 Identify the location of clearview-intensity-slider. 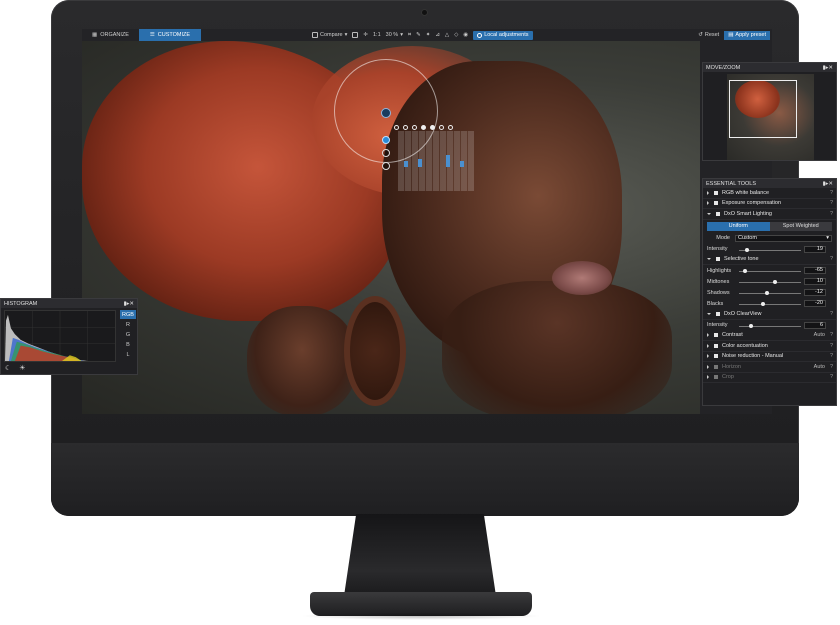
(770, 325).